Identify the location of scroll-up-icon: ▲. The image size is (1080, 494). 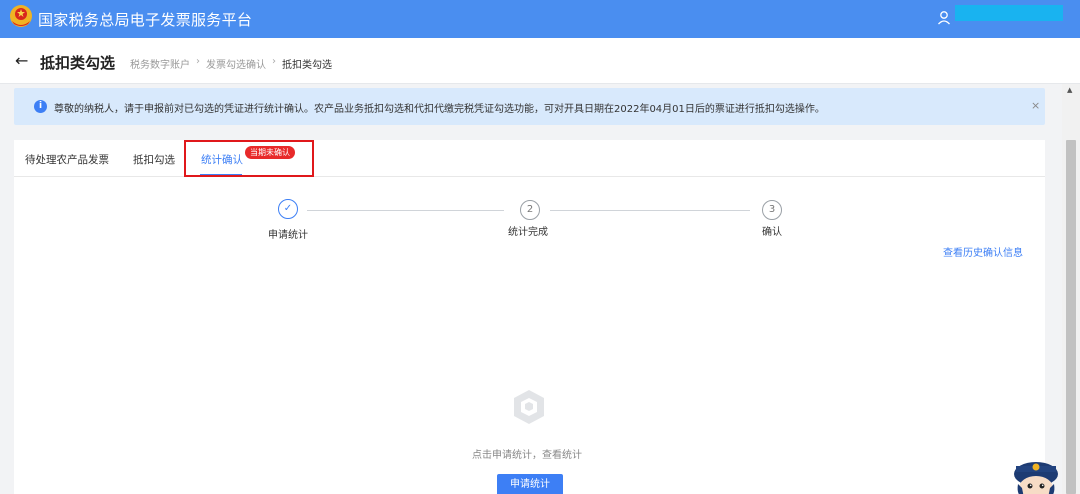
(1069, 90).